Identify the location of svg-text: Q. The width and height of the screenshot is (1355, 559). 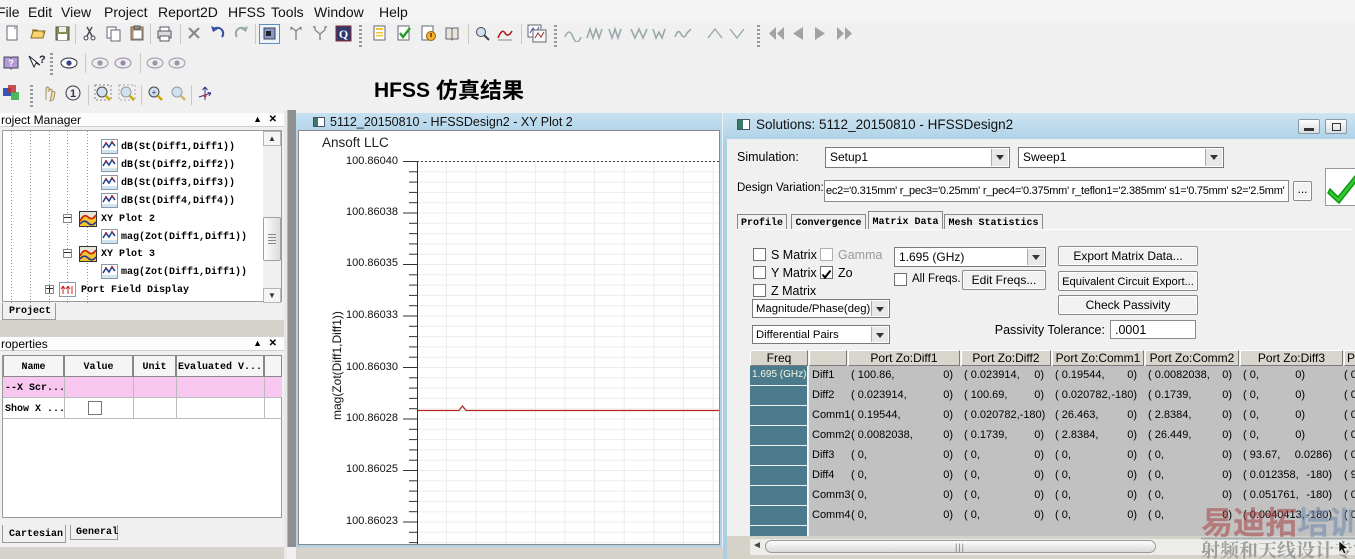
(343, 34).